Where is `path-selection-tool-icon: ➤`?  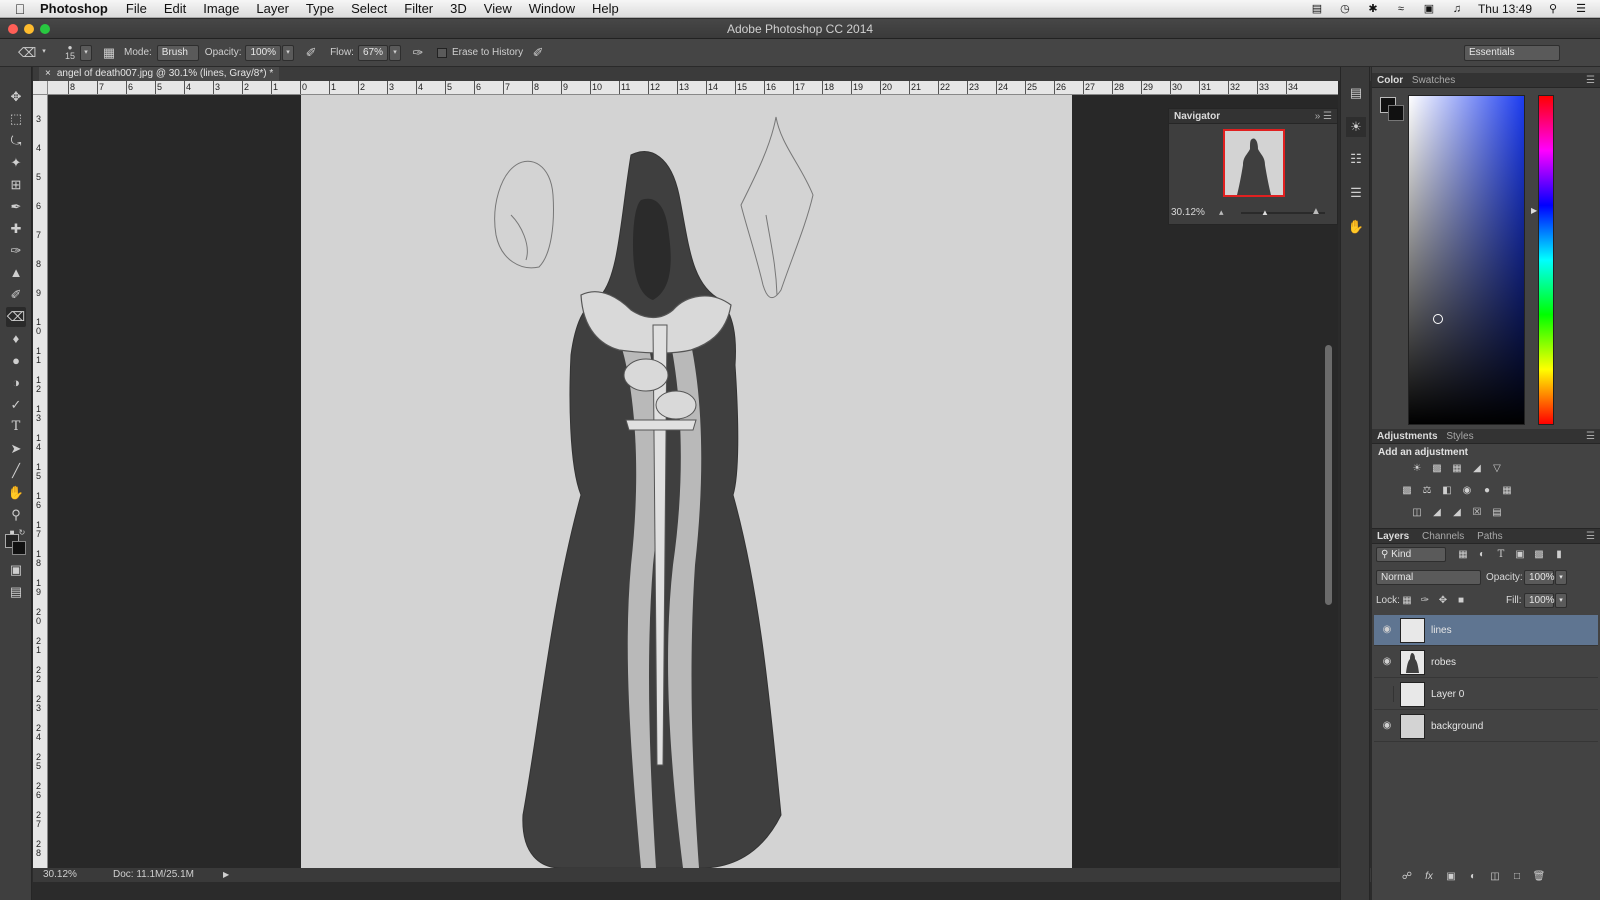 path-selection-tool-icon: ➤ is located at coordinates (16, 449).